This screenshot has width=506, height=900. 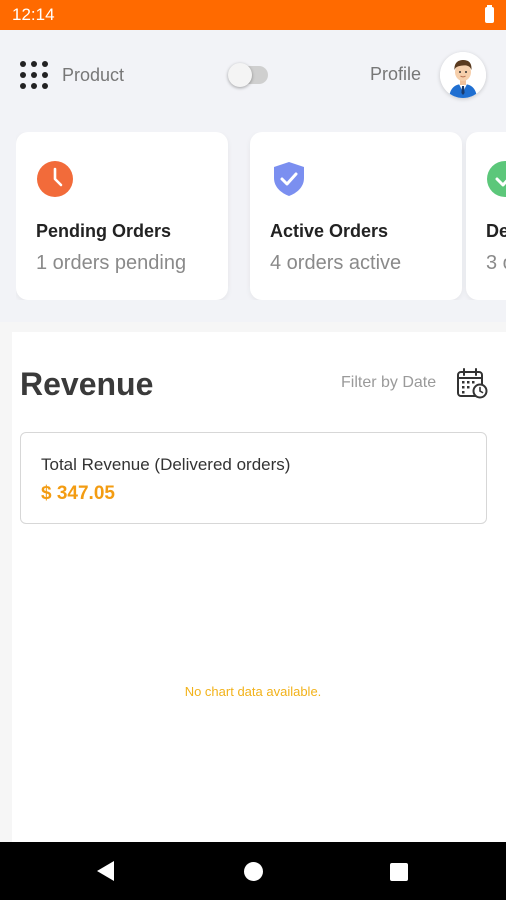 What do you see at coordinates (395, 74) in the screenshot?
I see `profile-label: Profile` at bounding box center [395, 74].